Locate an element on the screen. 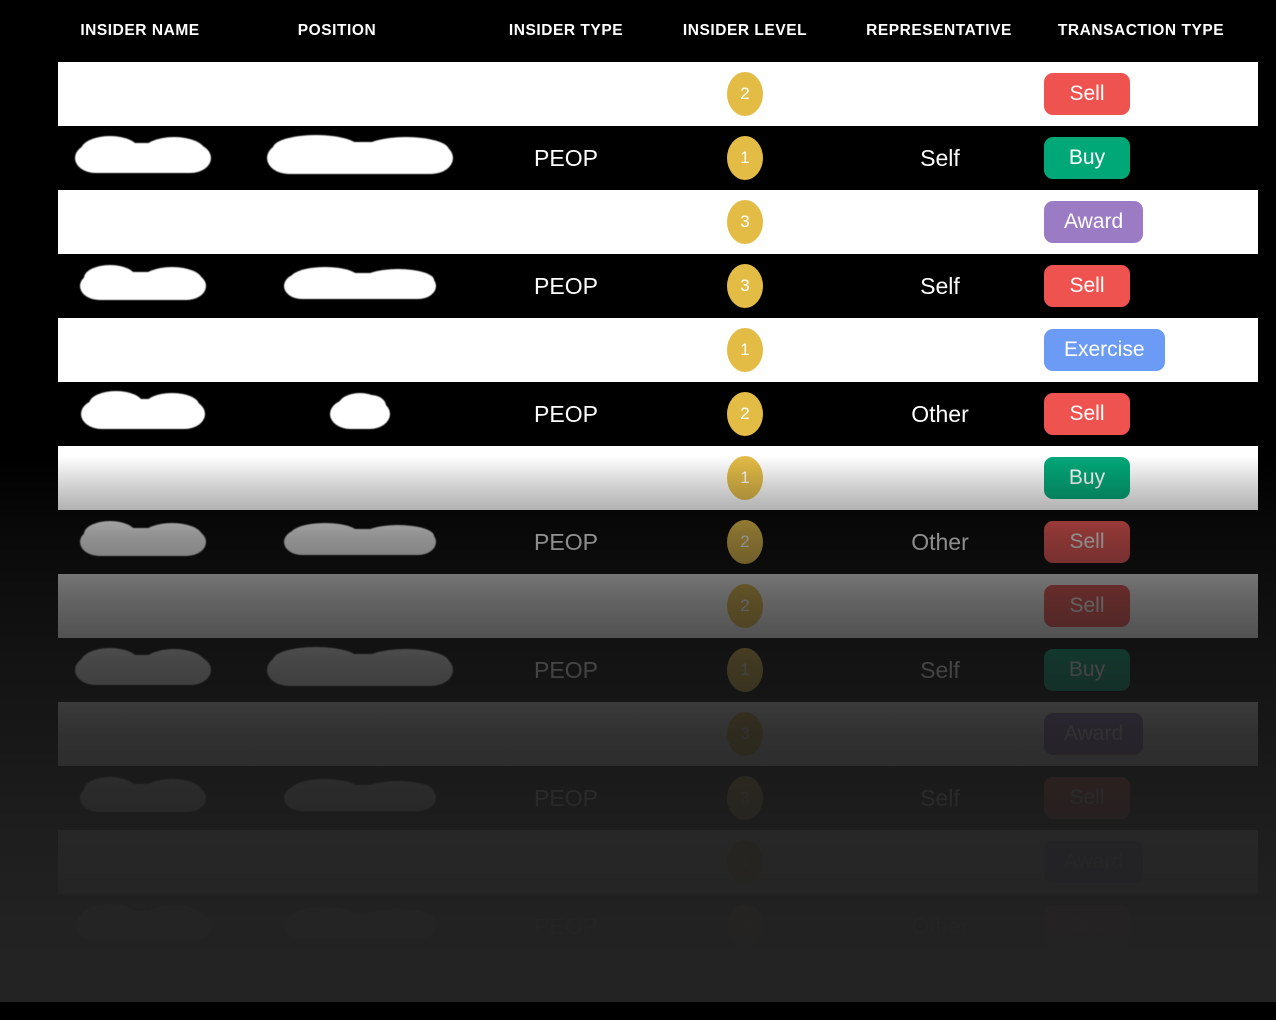 This screenshot has height=1020, width=1276. table-row: COMP 1 Self Award is located at coordinates (638, 862).